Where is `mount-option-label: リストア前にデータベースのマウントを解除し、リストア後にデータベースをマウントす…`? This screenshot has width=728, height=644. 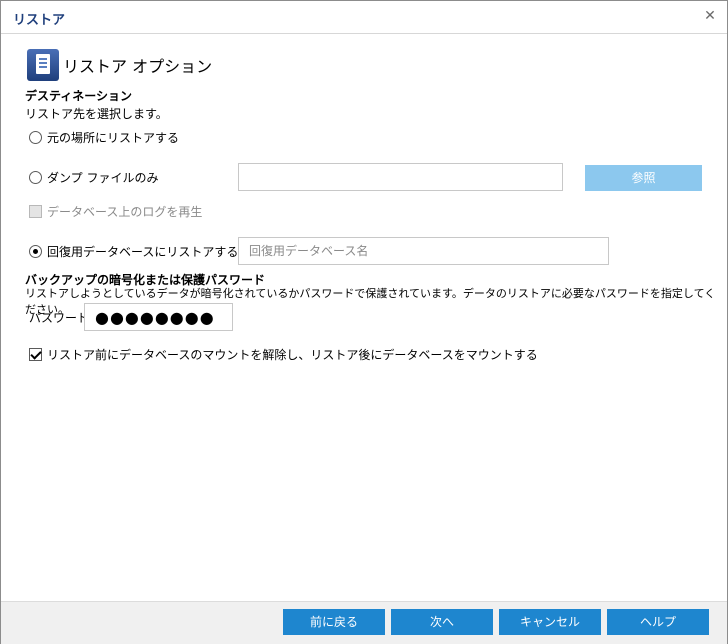
mount-option-label: リストア前にデータベースのマウントを解除し、リストア後にデータベースをマウントす… is located at coordinates (292, 354).